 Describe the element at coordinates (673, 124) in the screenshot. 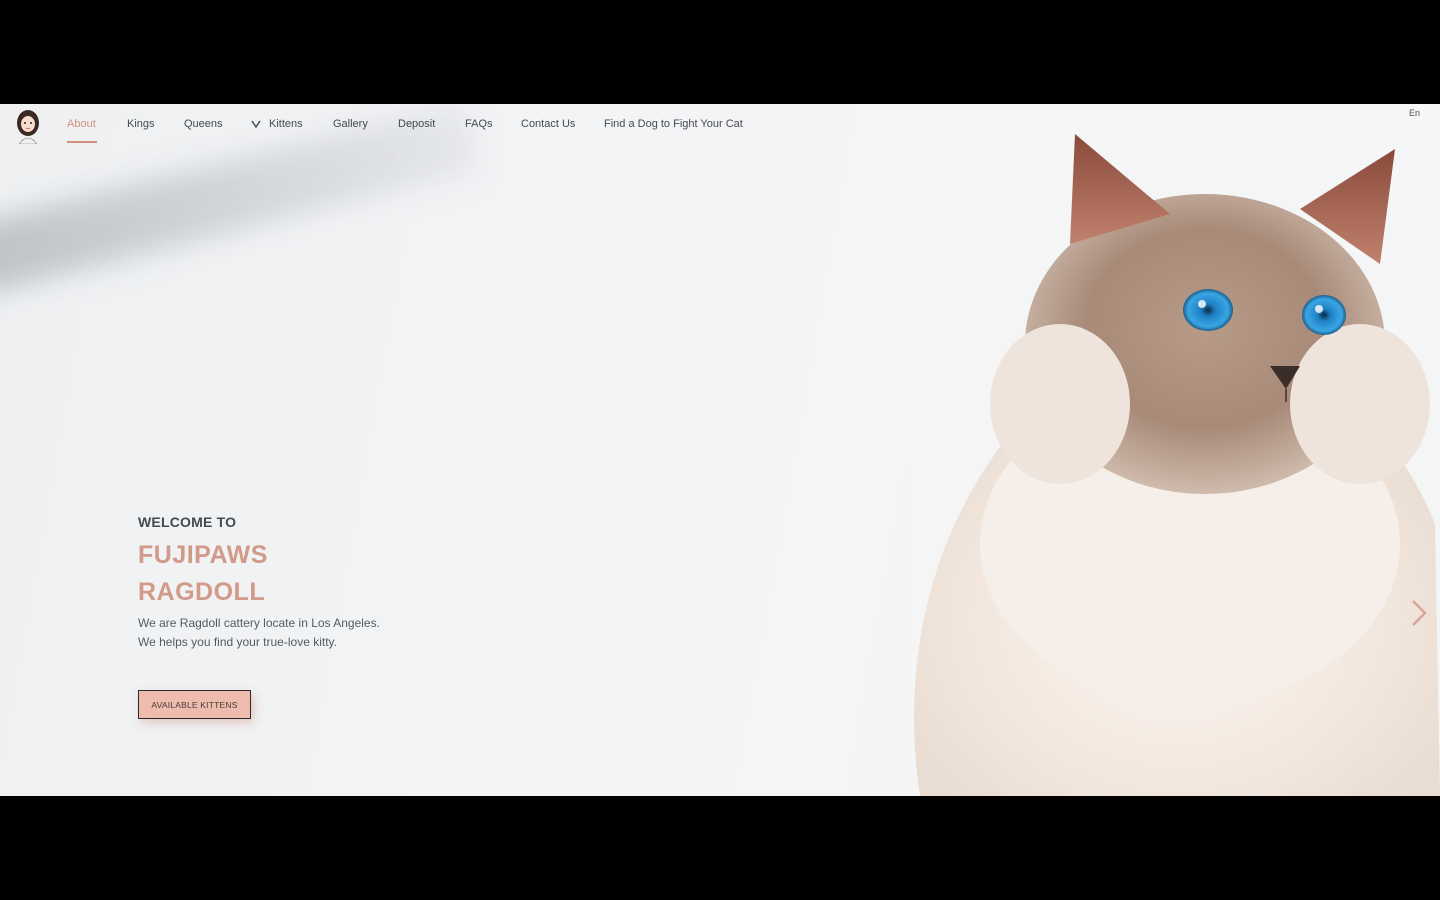

I see `nav-item-find-dog: Find a Dog to Fight Your Cat` at that location.